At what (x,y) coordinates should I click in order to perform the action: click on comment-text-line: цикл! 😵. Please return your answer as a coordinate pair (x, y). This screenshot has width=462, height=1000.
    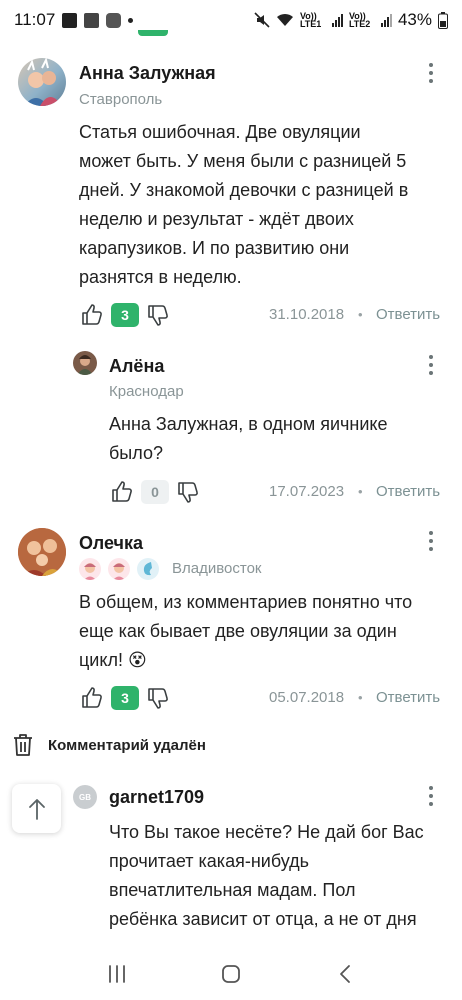
    Looking at the image, I should click on (113, 660).